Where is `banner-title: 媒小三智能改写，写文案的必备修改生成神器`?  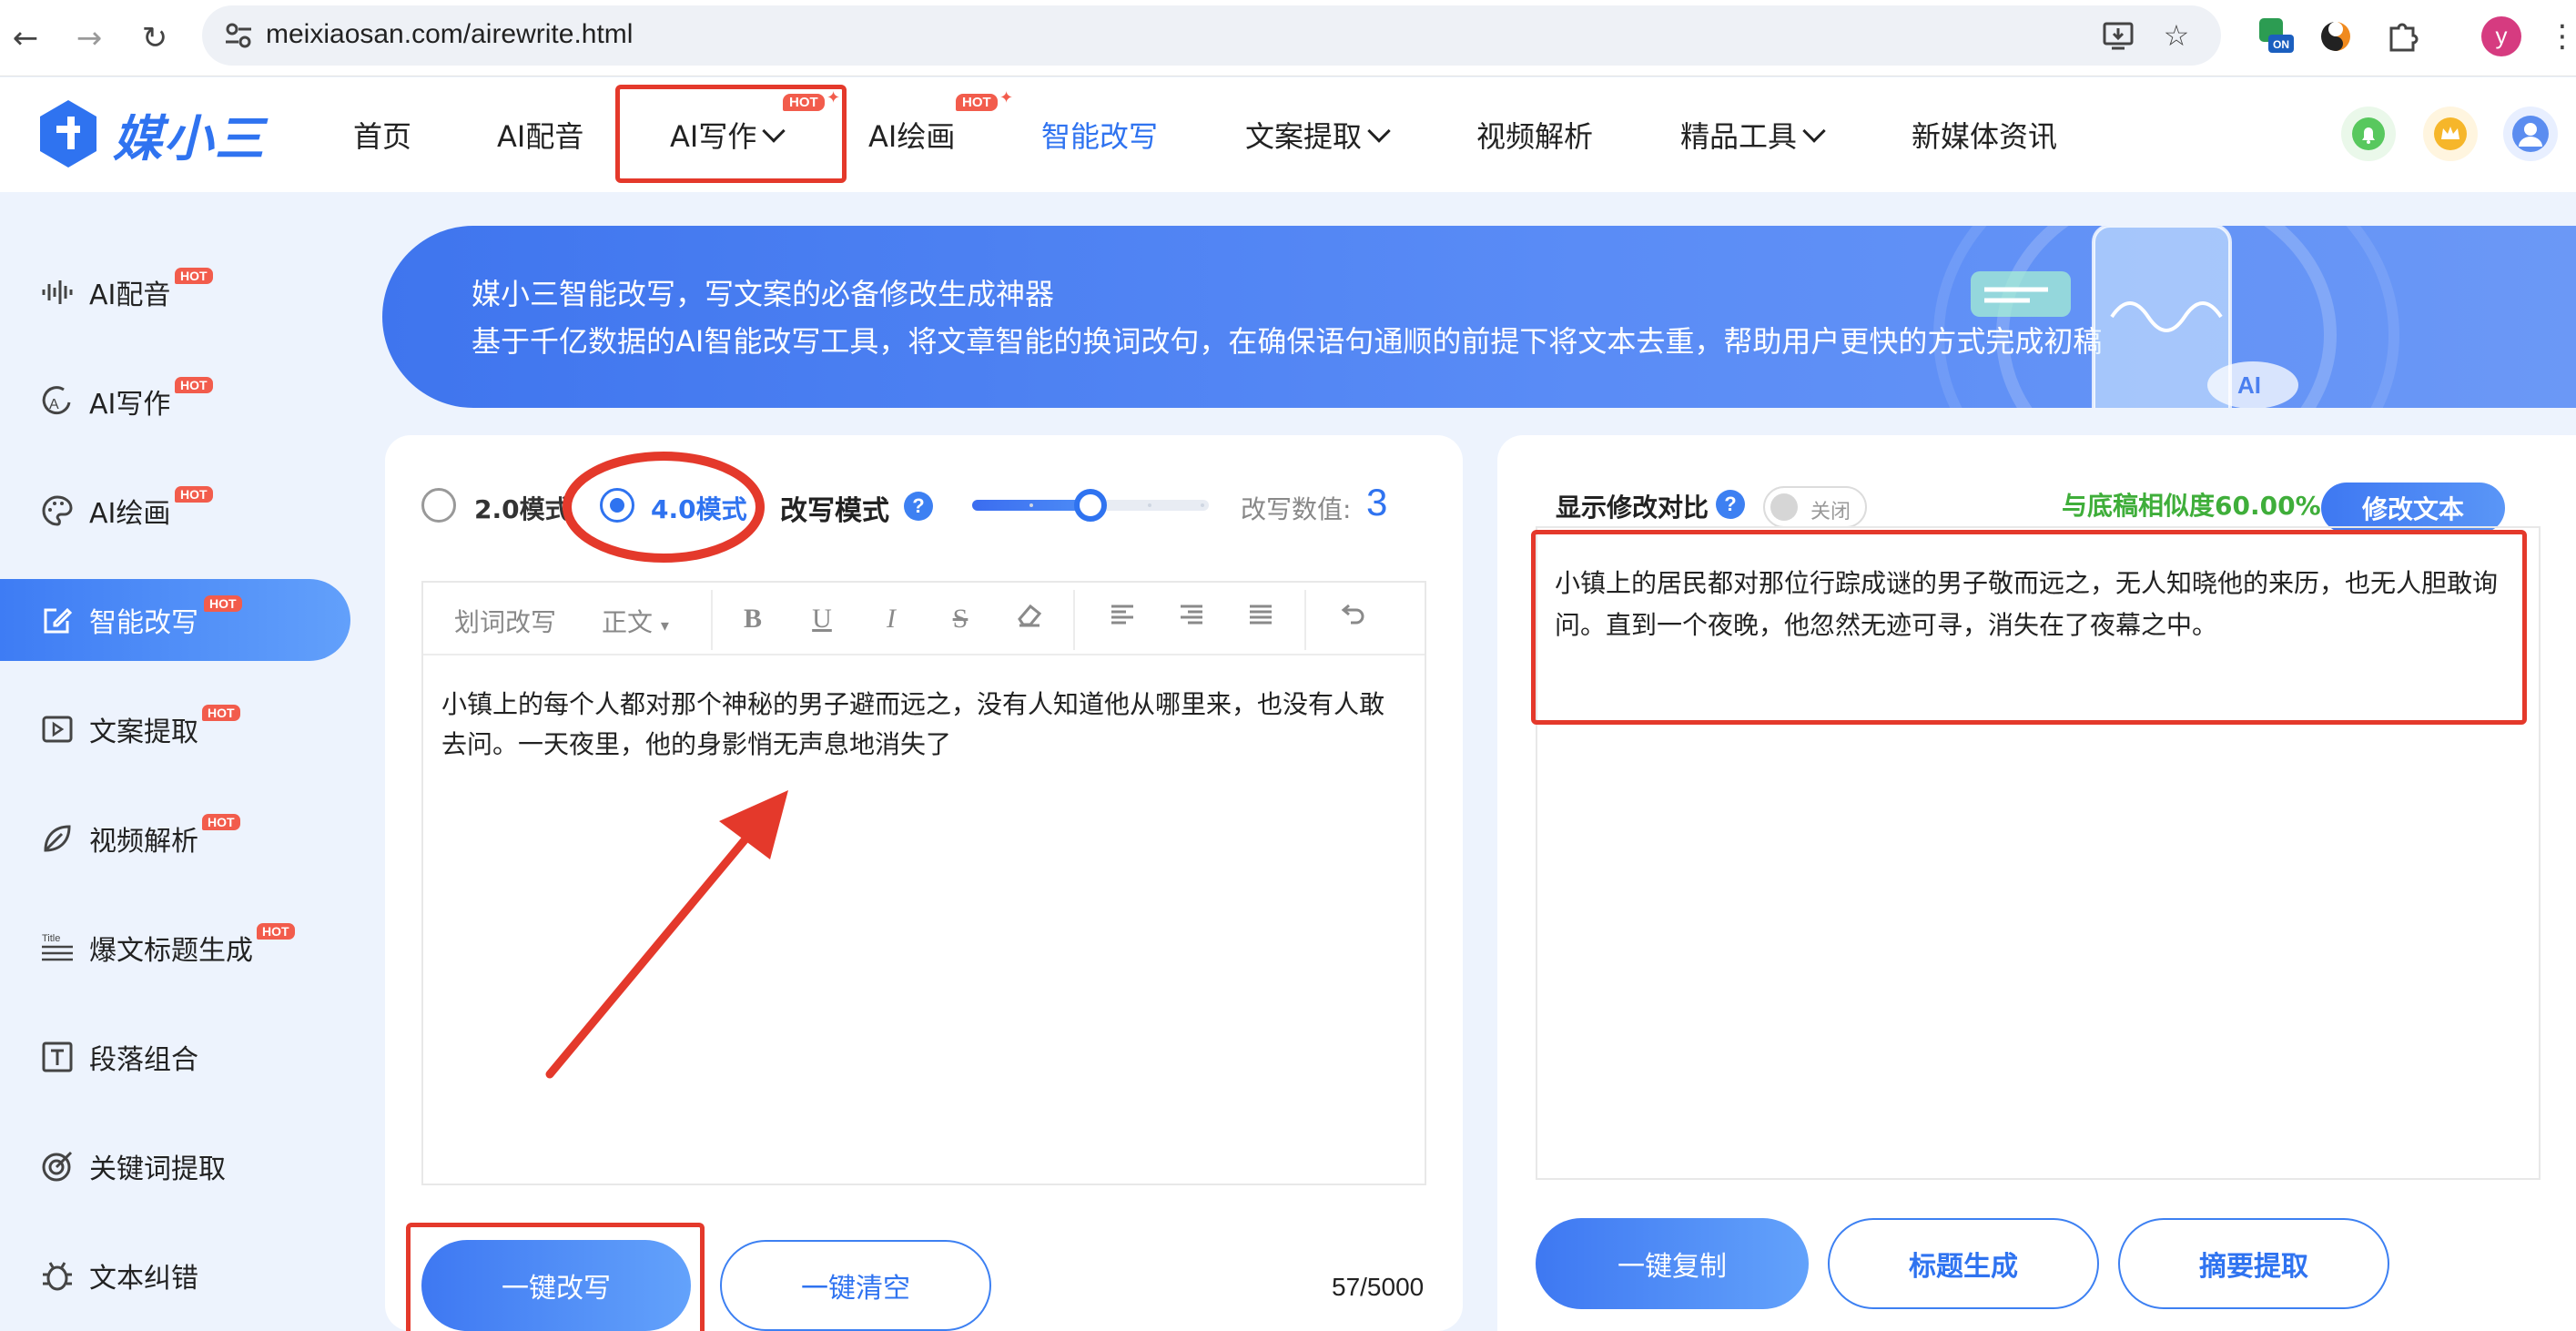
banner-title: 媒小三智能改写，写文案的必备修改生成神器 is located at coordinates (763, 294).